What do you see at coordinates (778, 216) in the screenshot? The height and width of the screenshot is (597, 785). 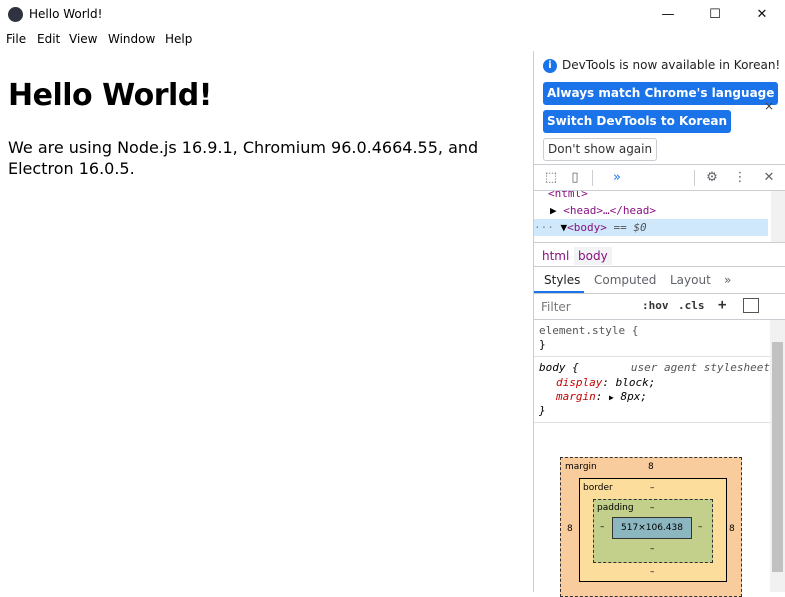 I see `elements-scrollbar` at bounding box center [778, 216].